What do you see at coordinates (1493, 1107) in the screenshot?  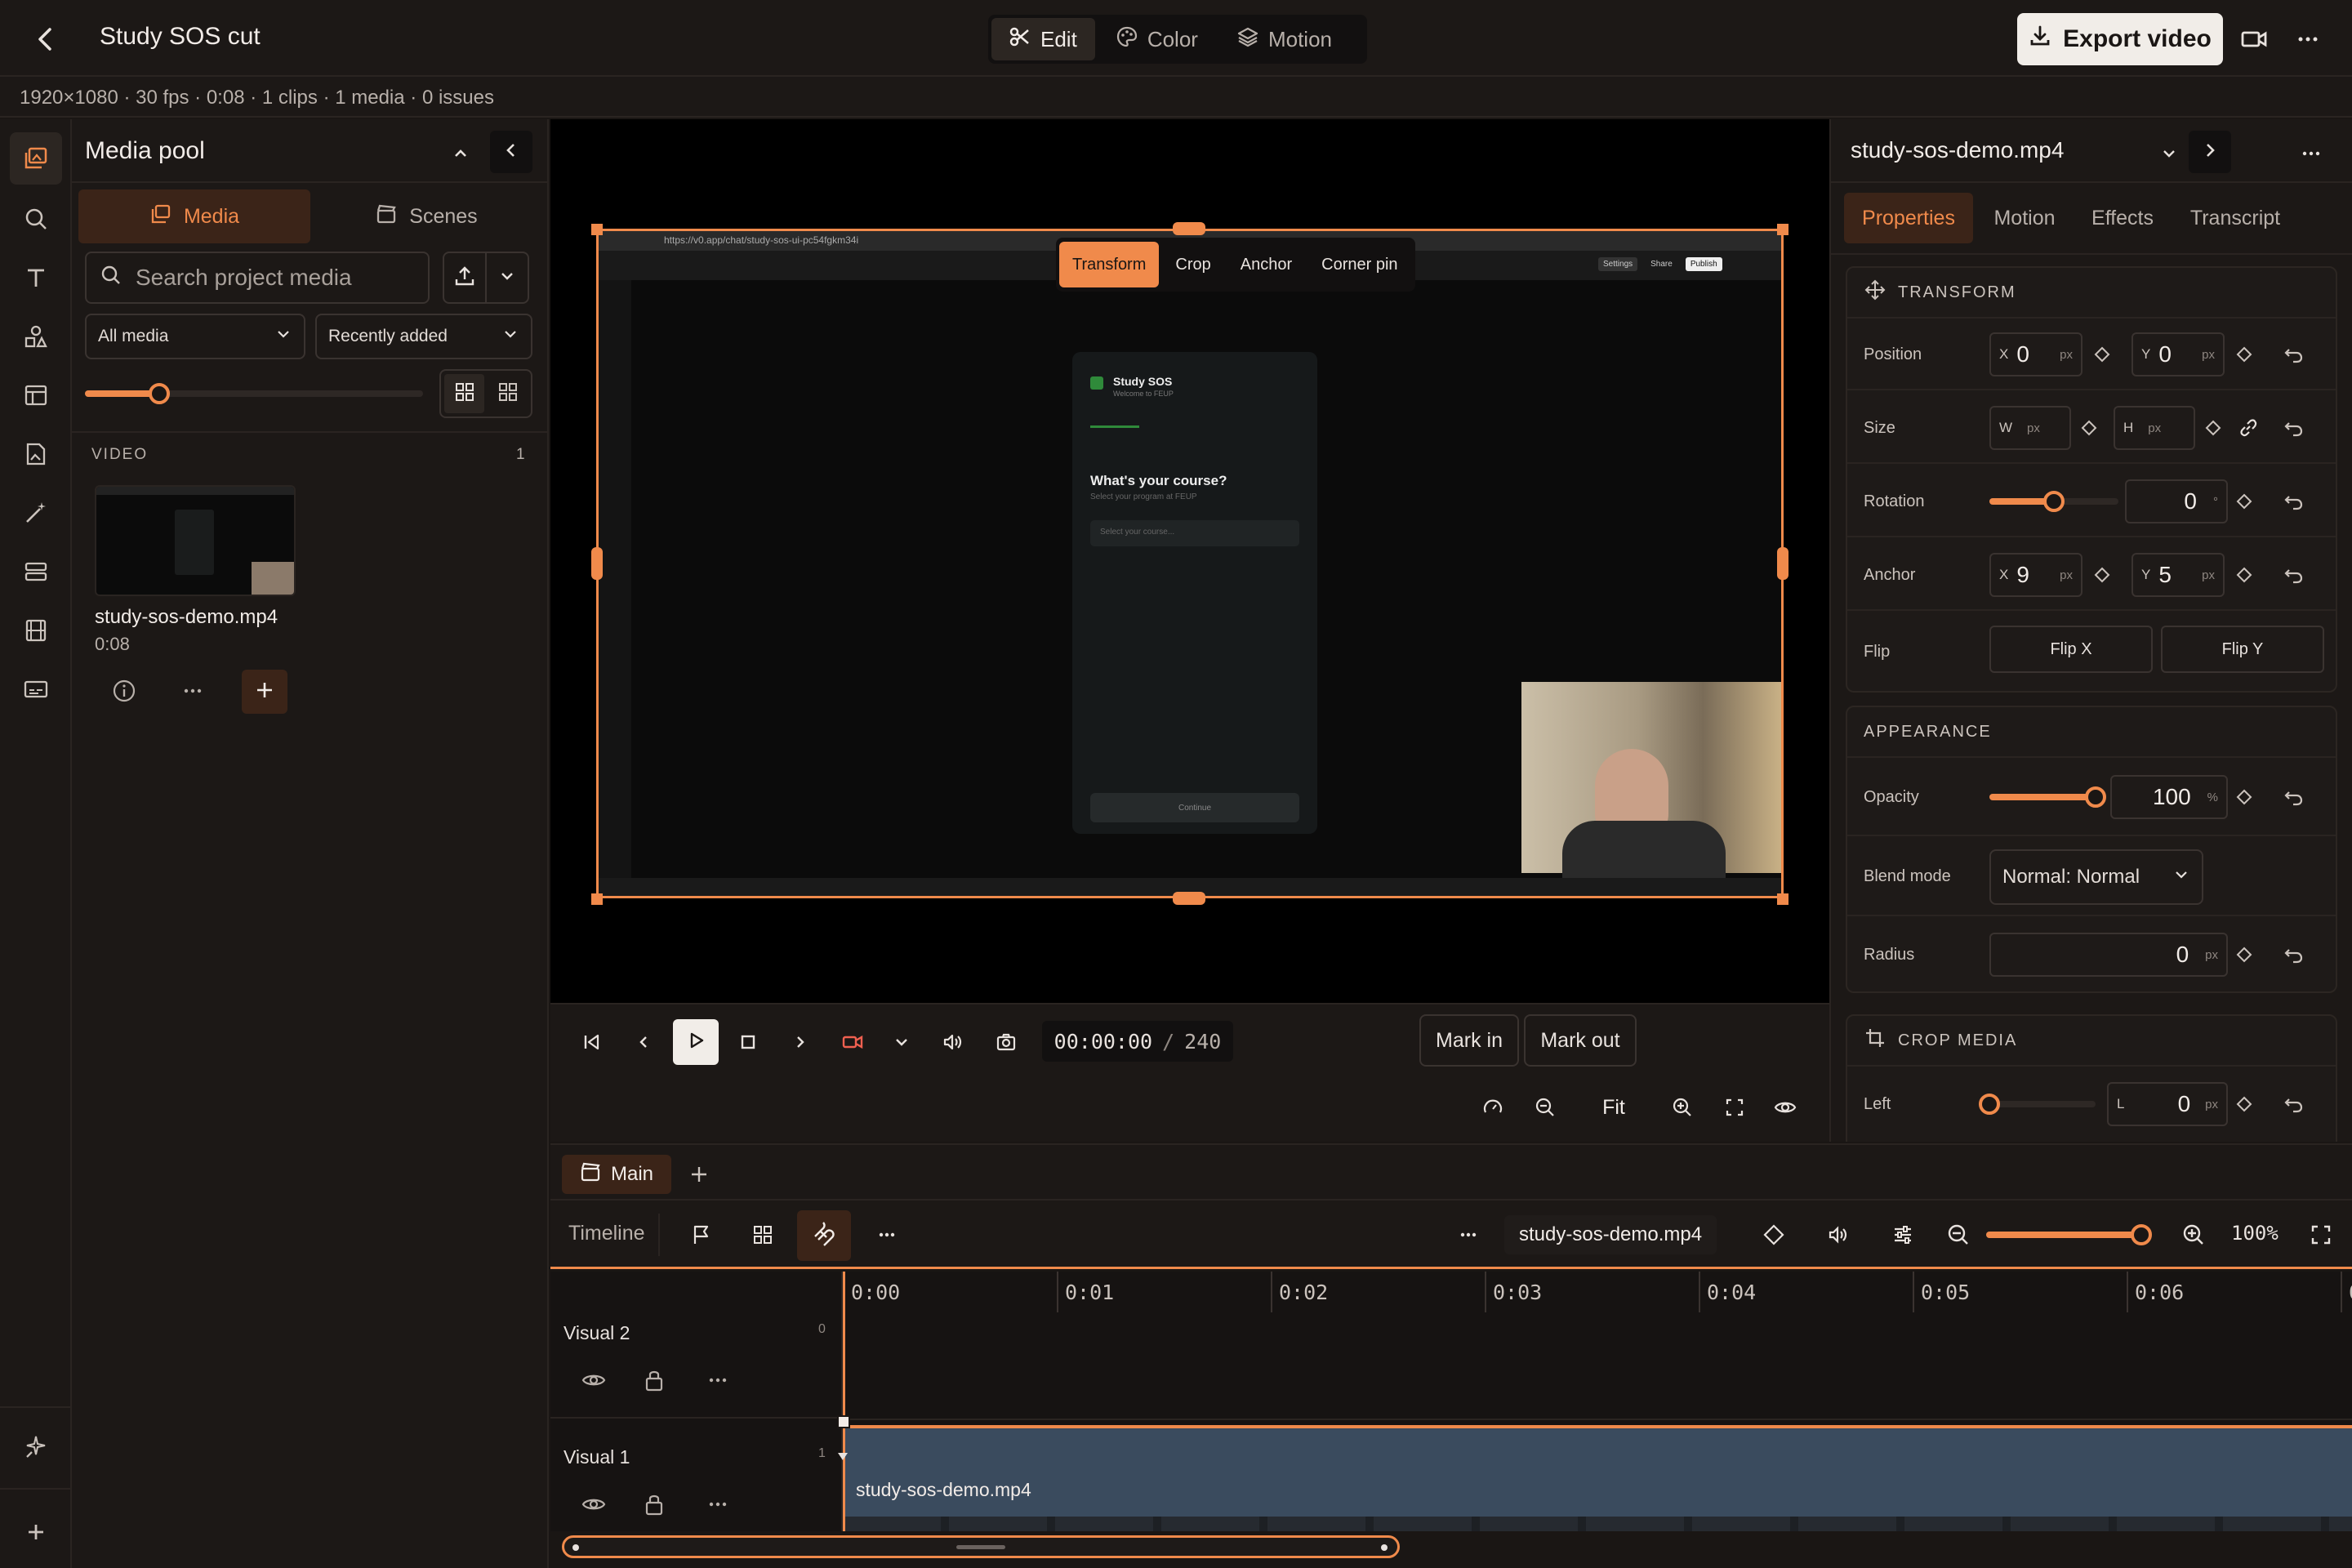 I see `speed-gauge-icon` at bounding box center [1493, 1107].